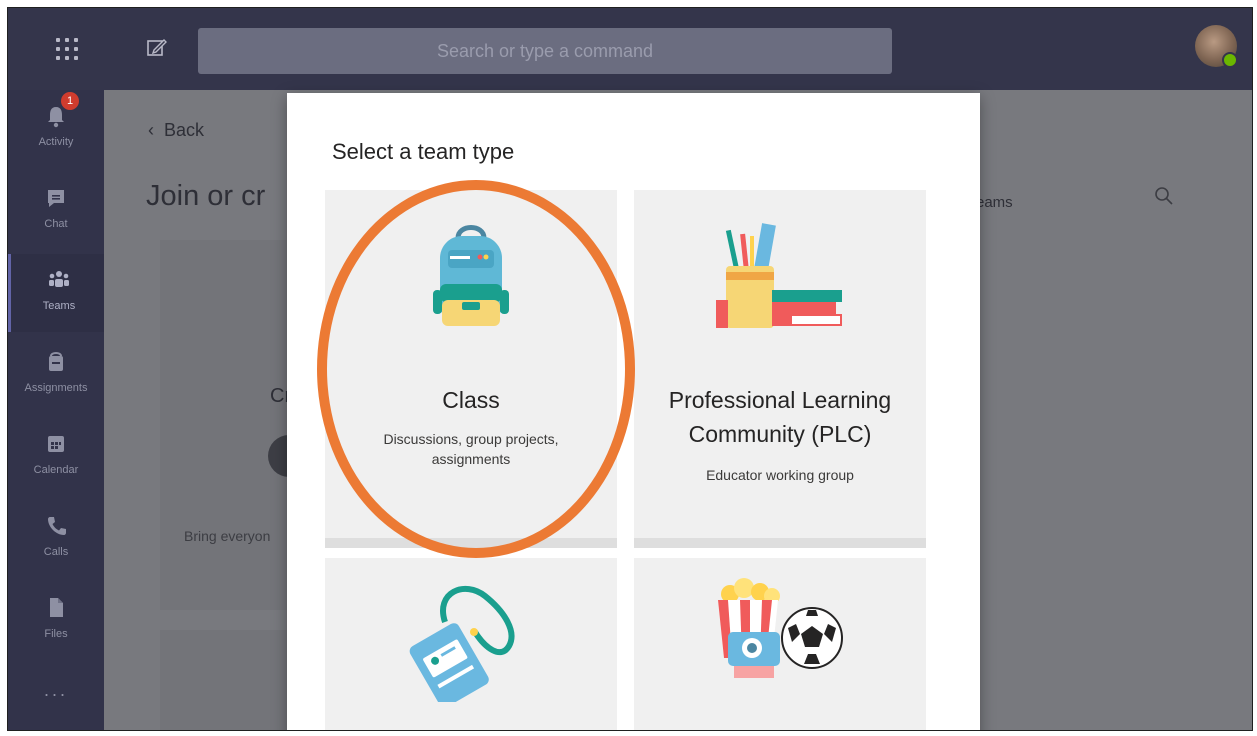 This screenshot has width=1257, height=736. What do you see at coordinates (994, 202) in the screenshot?
I see `teams-search-input: eams` at bounding box center [994, 202].